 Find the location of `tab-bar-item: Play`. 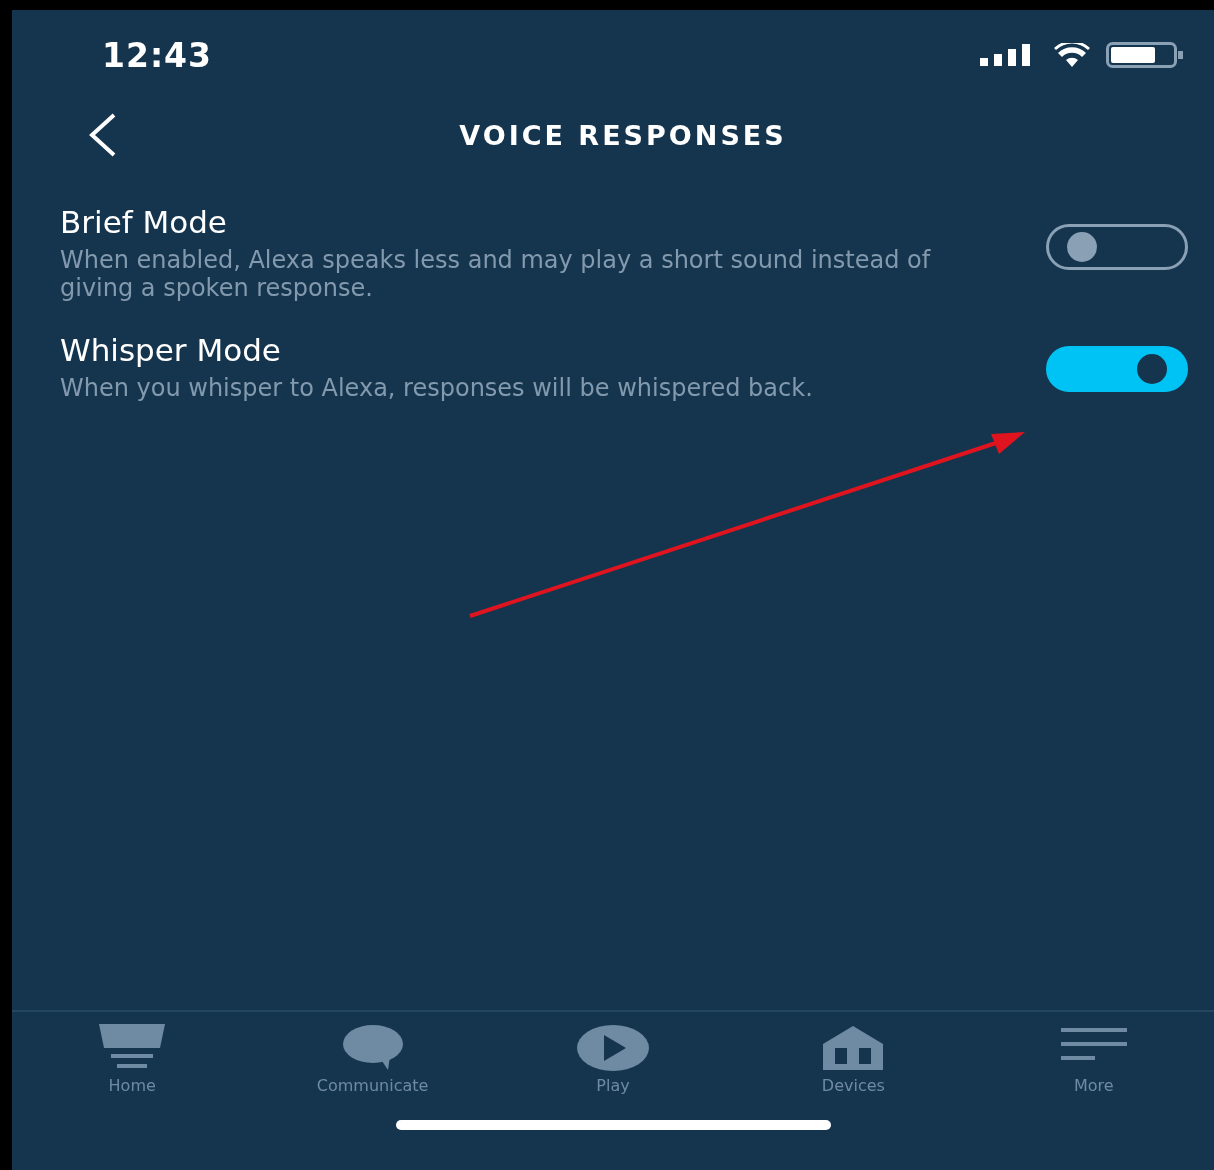

tab-bar-item: Play is located at coordinates (612, 1067).